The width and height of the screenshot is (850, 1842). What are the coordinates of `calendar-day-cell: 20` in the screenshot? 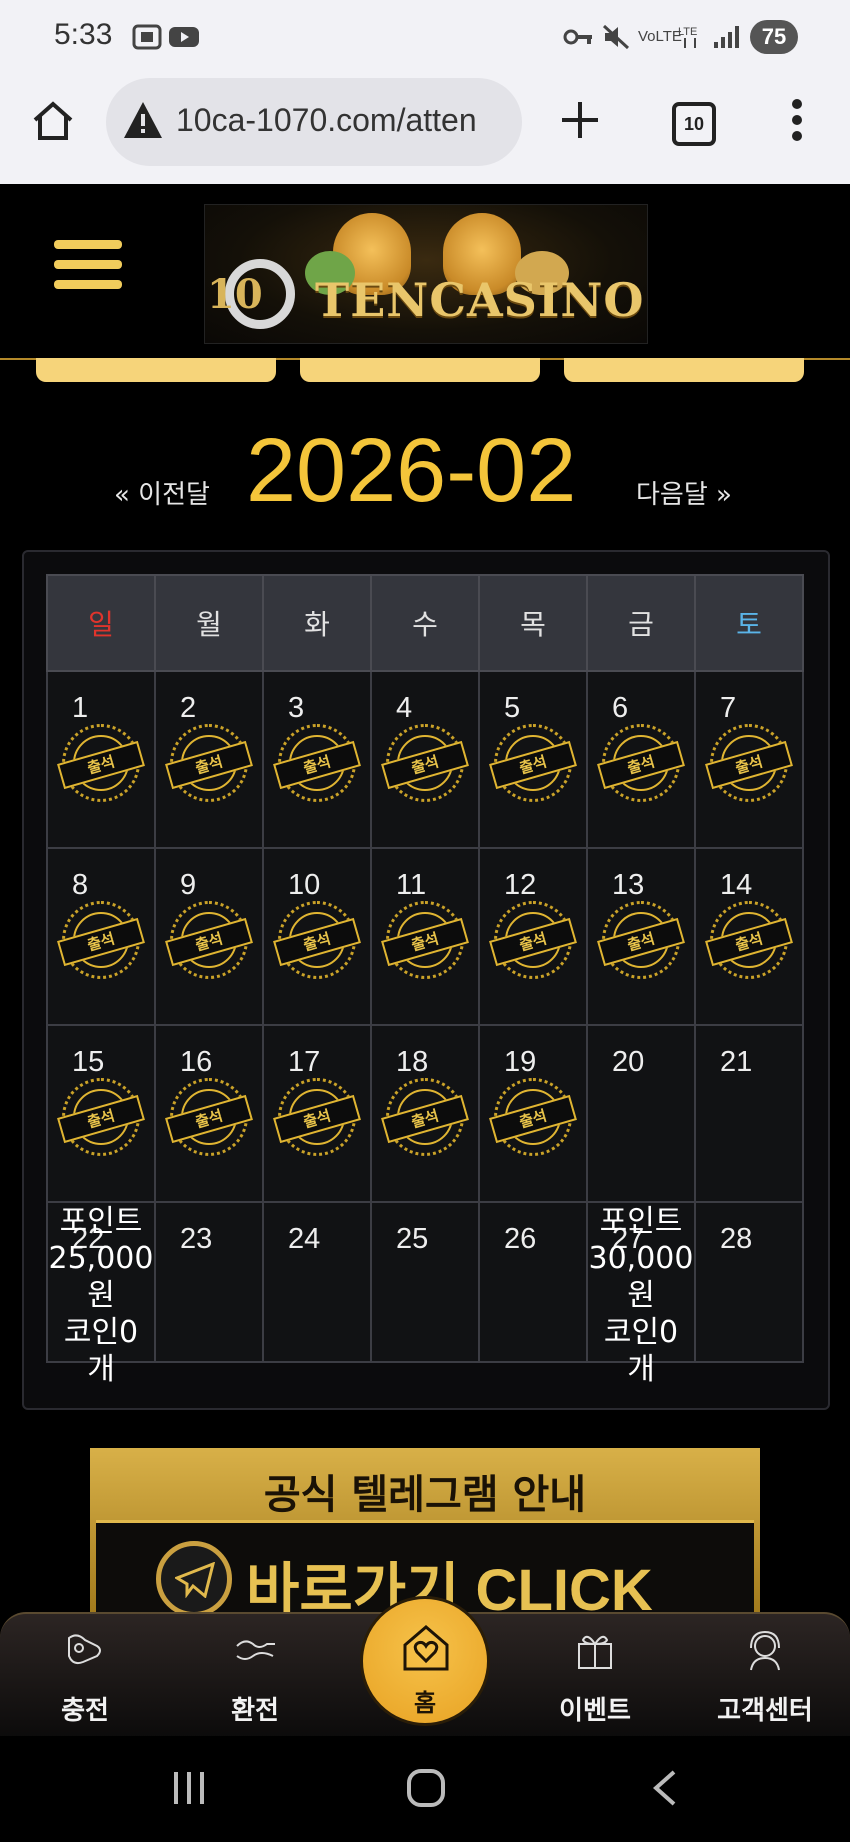 It's located at (641, 1113).